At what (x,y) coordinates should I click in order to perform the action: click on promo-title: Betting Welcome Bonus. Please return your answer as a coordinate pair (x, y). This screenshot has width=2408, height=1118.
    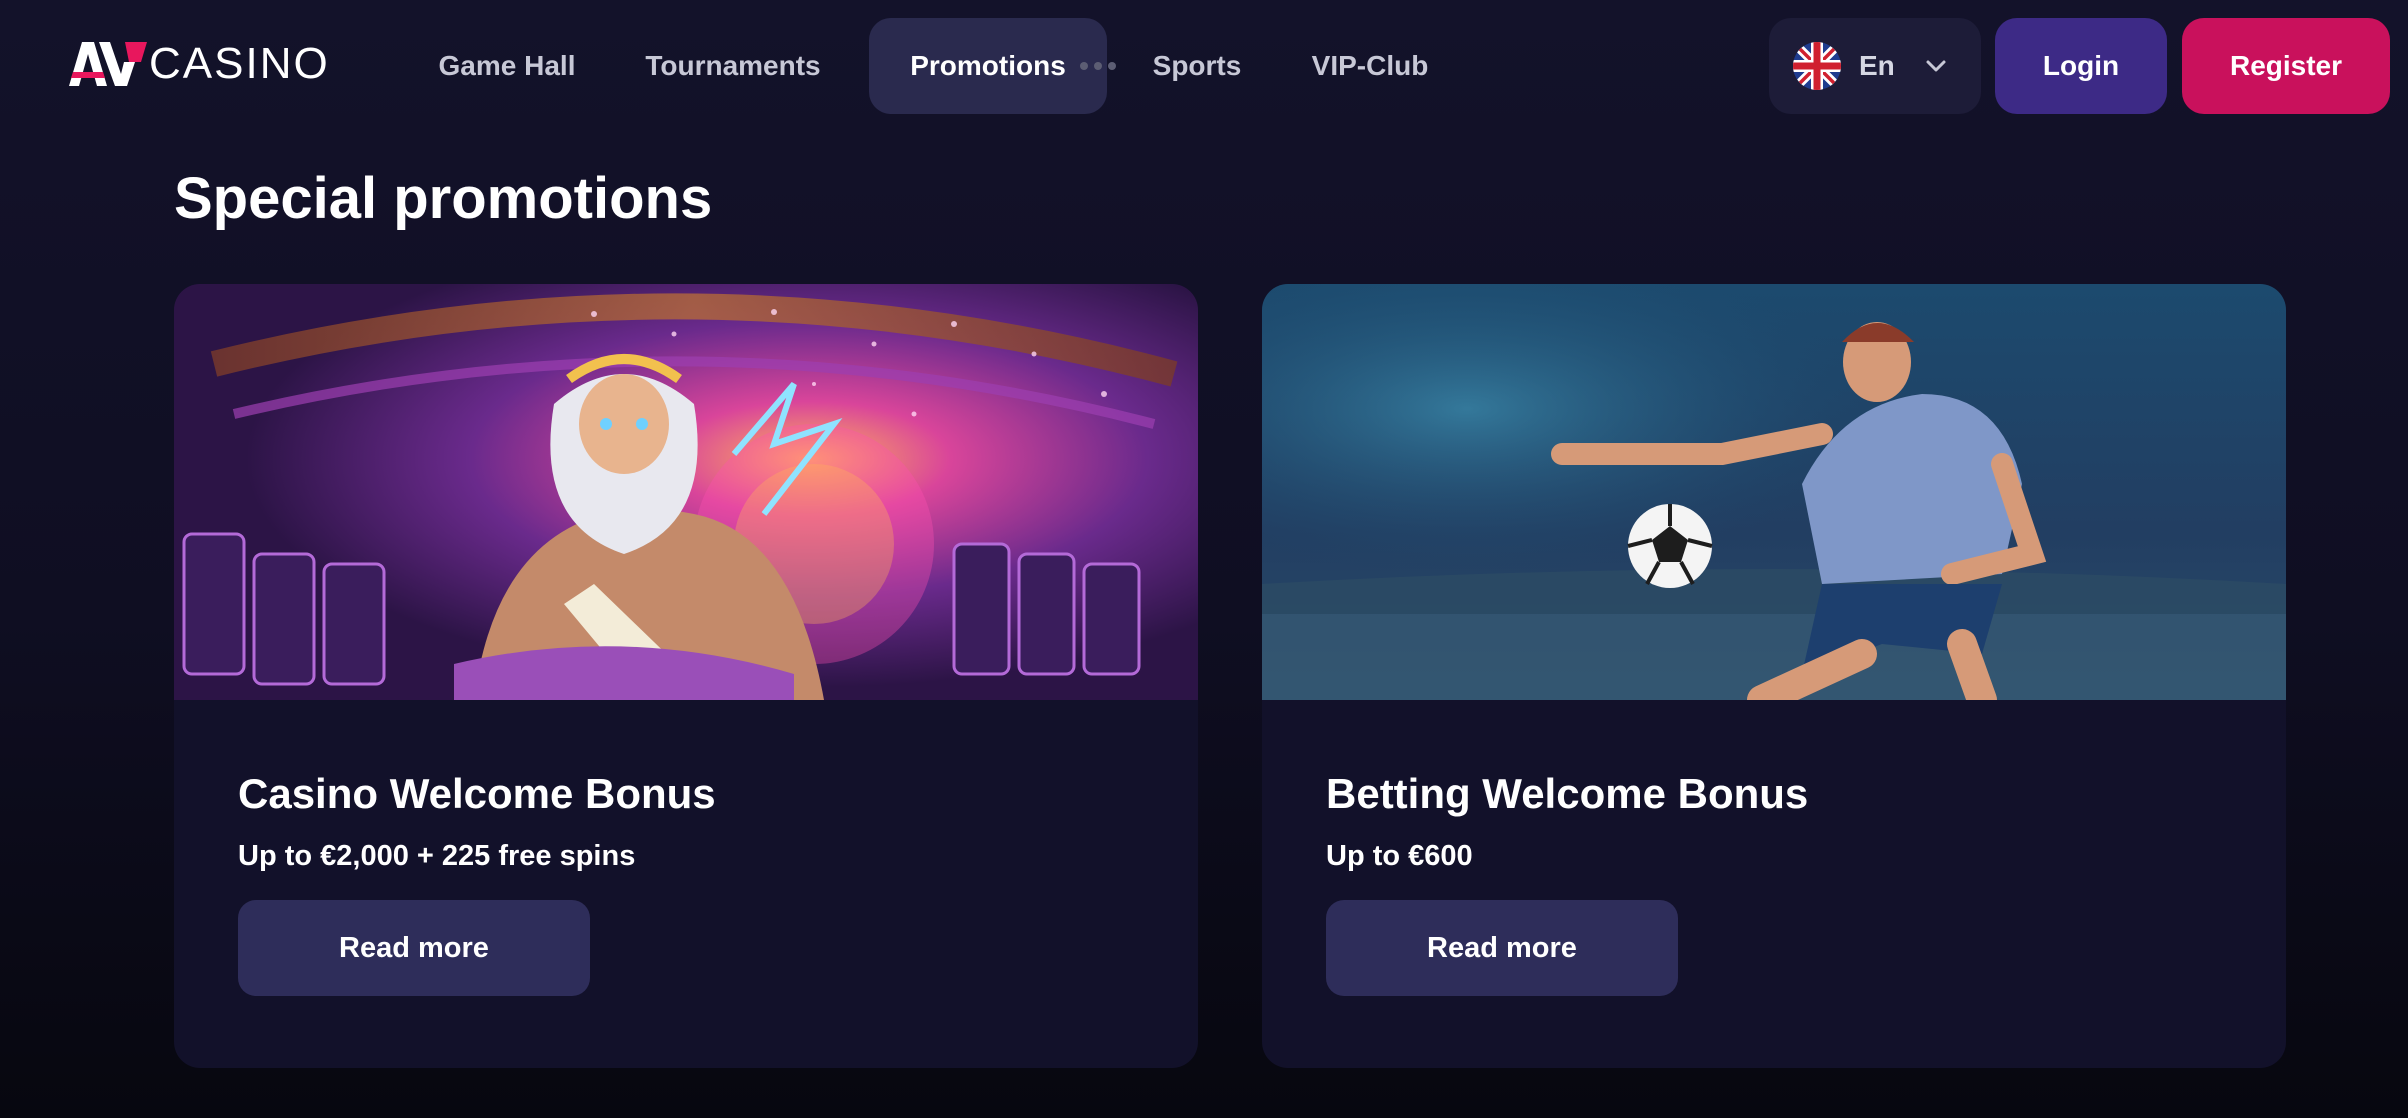
    Looking at the image, I should click on (1567, 793).